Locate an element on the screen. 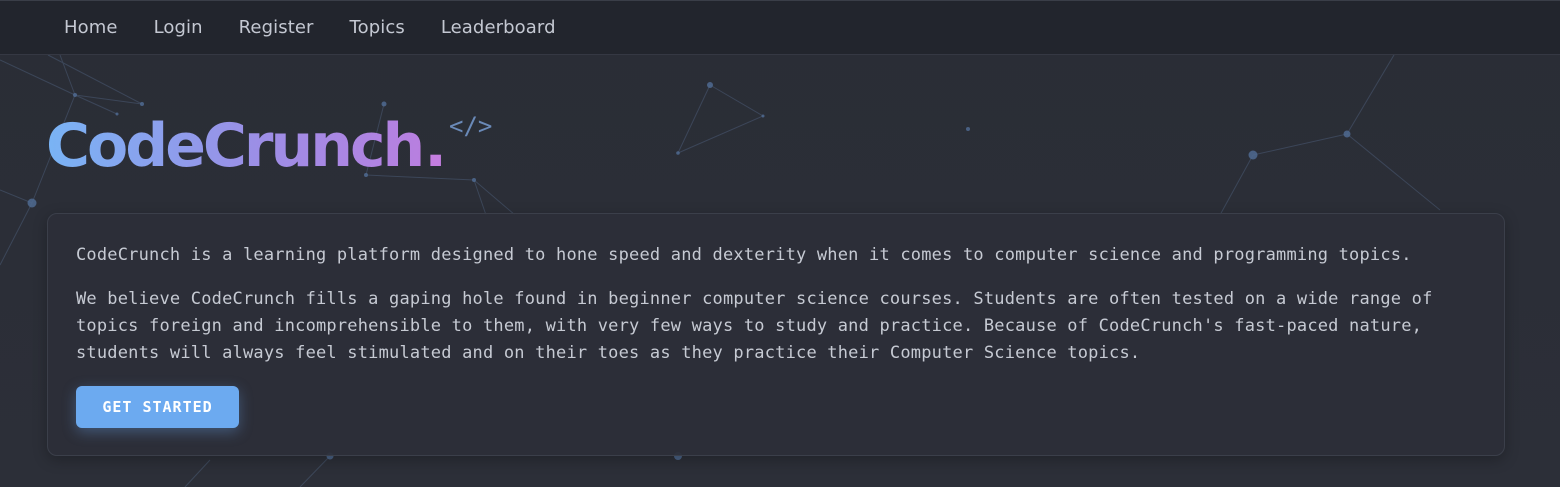 Image resolution: width=1560 pixels, height=487 pixels. nav-link-register: Register is located at coordinates (276, 27).